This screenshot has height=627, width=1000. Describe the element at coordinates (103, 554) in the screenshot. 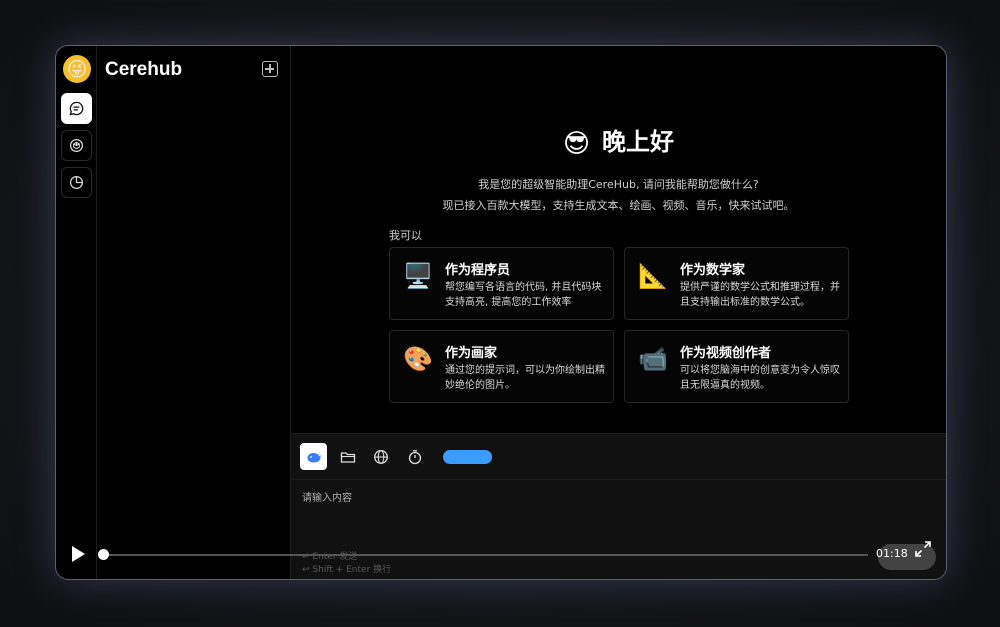

I see `seek-handle` at that location.